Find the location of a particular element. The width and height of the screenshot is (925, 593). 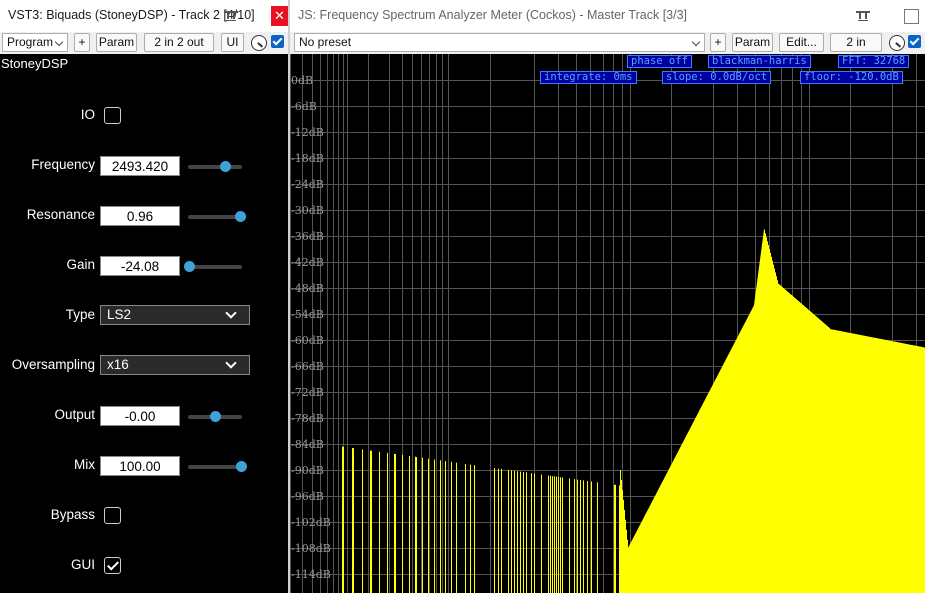

program-dropdown: Program is located at coordinates (35, 42).